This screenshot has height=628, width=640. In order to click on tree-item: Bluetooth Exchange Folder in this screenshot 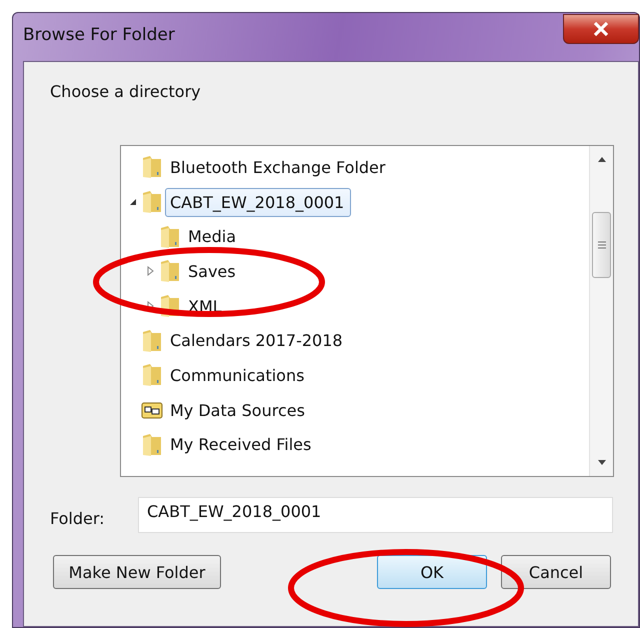, I will do `click(278, 167)`.